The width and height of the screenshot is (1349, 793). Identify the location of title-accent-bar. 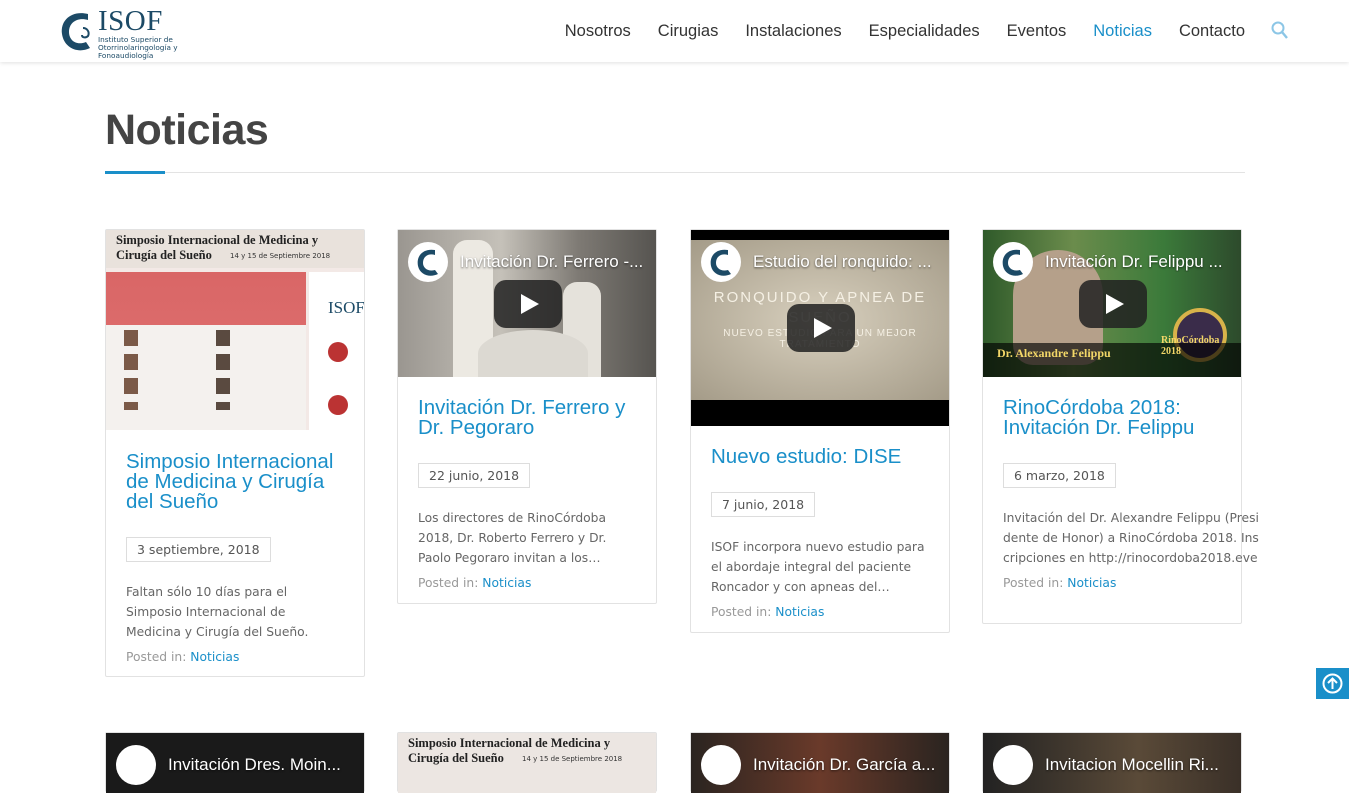
(135, 172).